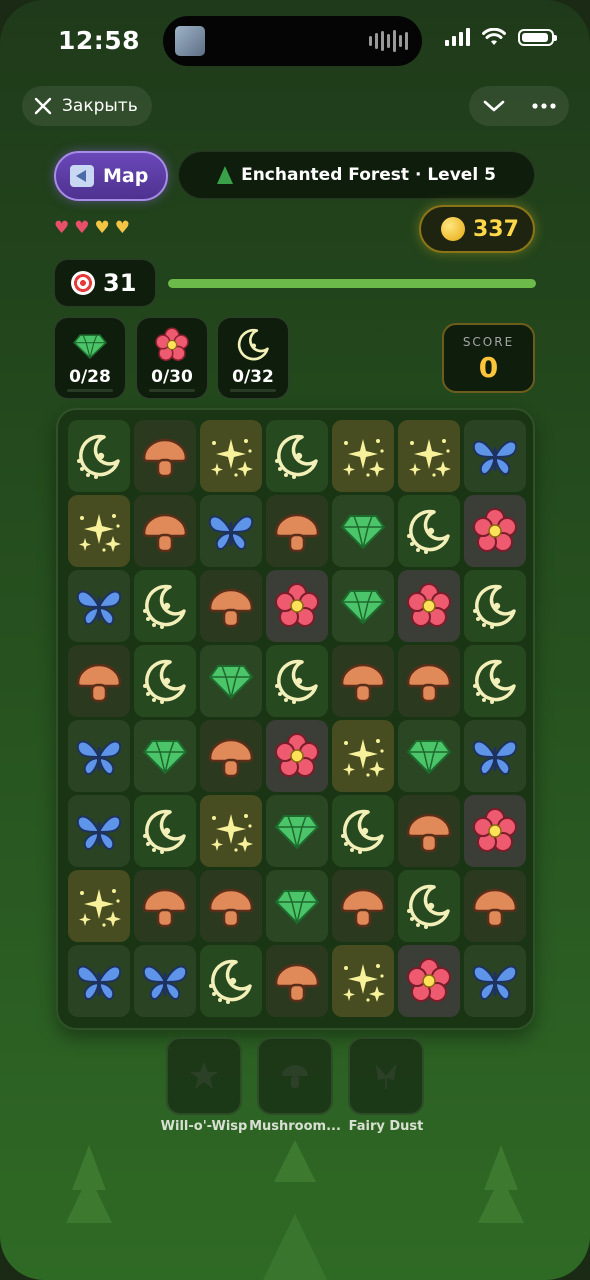 The width and height of the screenshot is (590, 1280). What do you see at coordinates (352, 283) in the screenshot?
I see `progress-fill` at bounding box center [352, 283].